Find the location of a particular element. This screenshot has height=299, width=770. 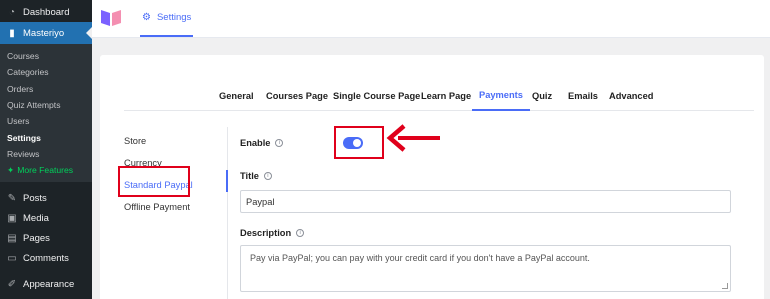

menu-masteriyo: ▮ Masteriyo is located at coordinates (46, 33).